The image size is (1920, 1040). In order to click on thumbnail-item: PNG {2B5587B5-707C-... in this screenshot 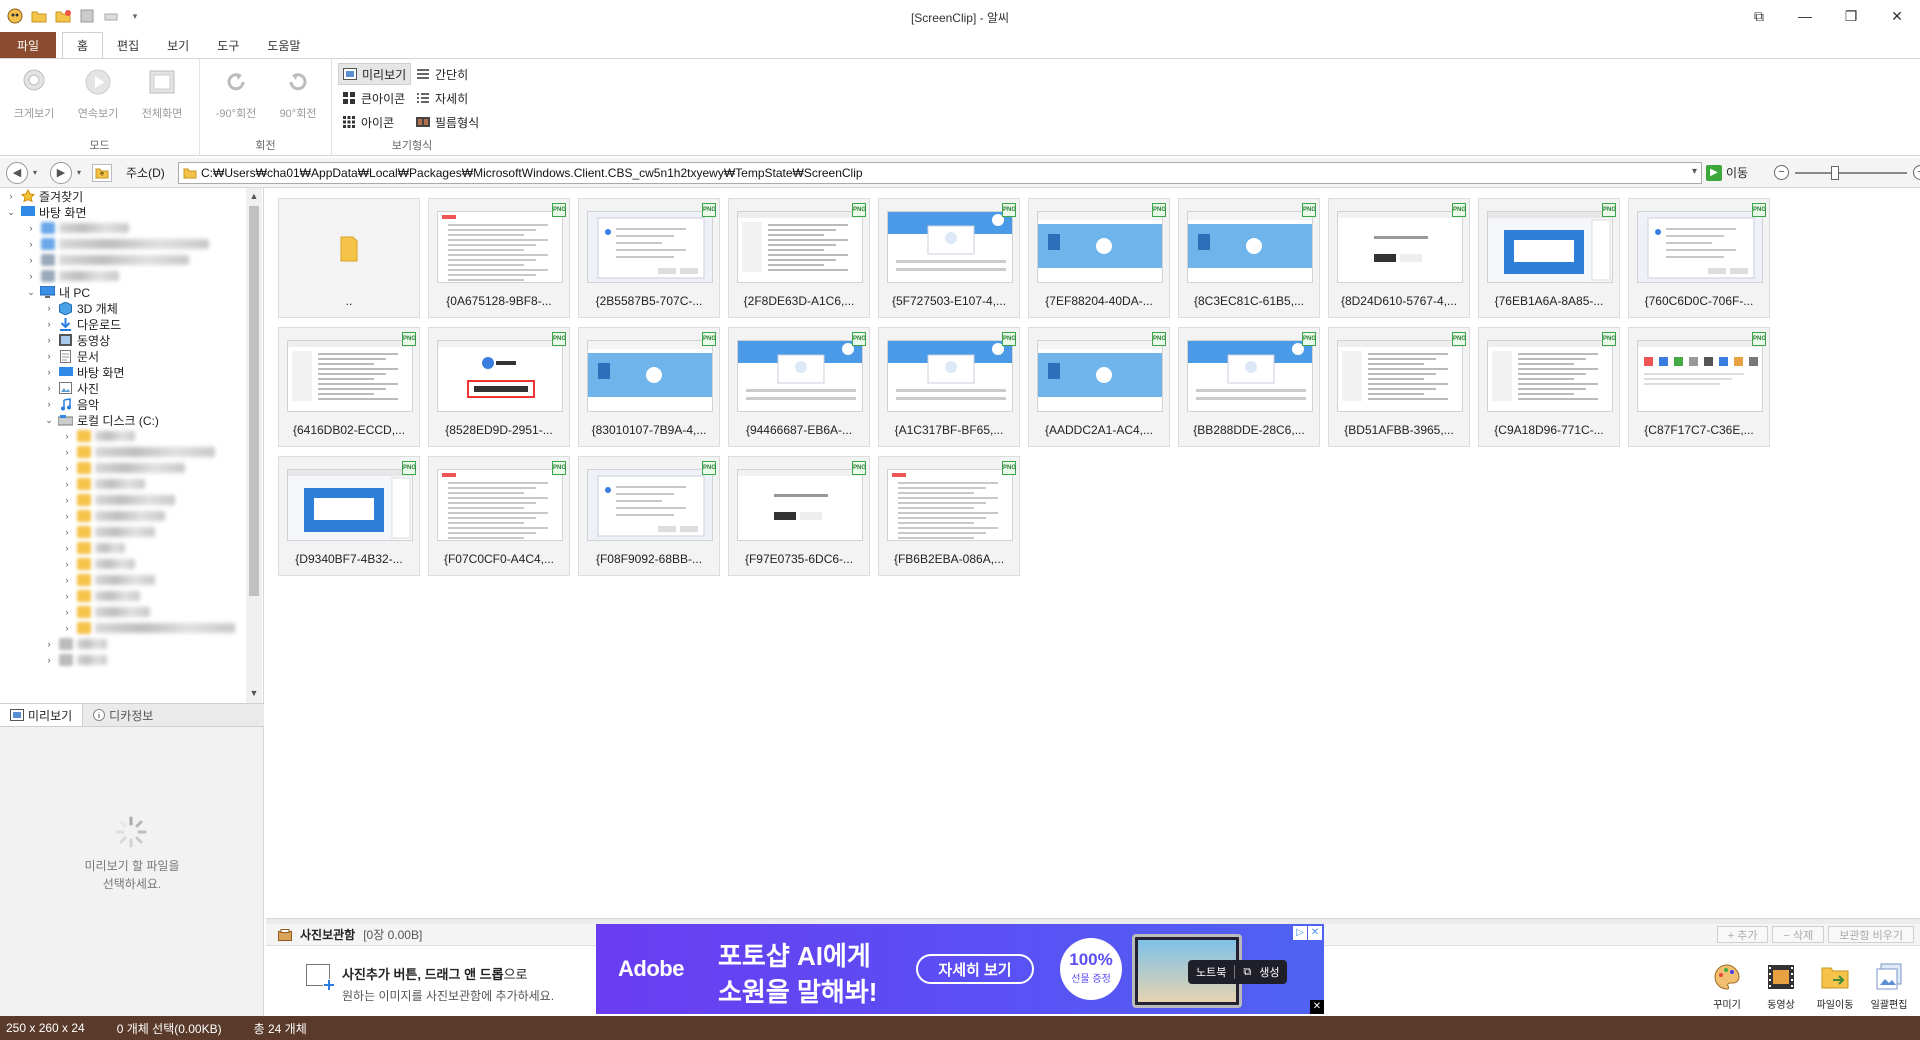, I will do `click(649, 258)`.